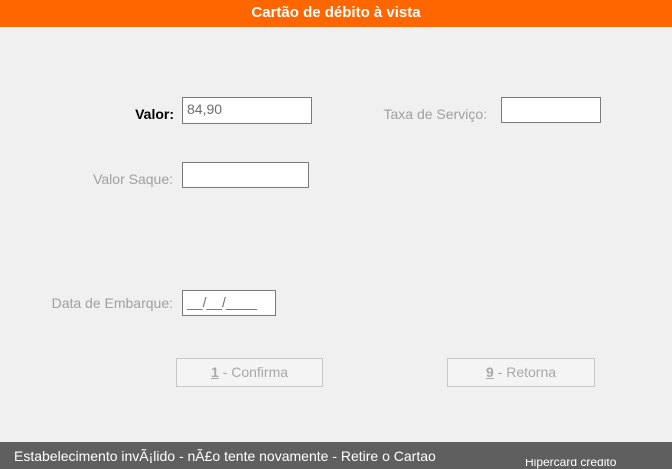  I want to click on data-embarque-input: __/__/____, so click(229, 303).